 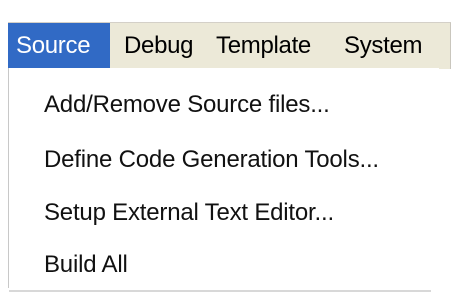 I want to click on menu-system: System, so click(x=387, y=46).